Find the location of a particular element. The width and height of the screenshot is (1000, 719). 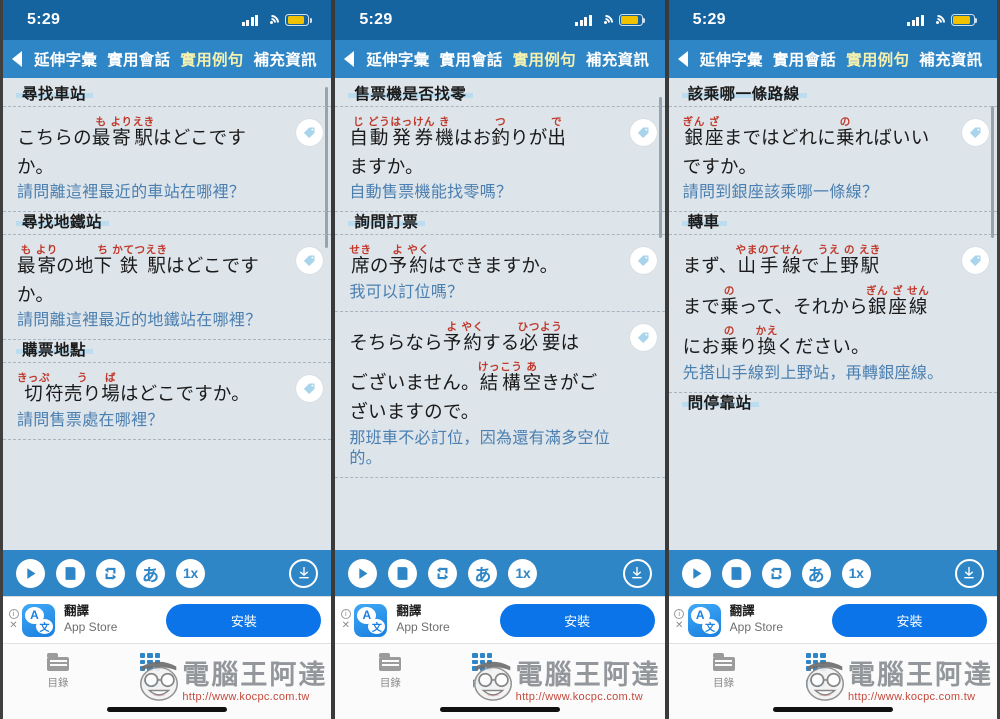

translate-app-icon: A文 is located at coordinates (38, 620).